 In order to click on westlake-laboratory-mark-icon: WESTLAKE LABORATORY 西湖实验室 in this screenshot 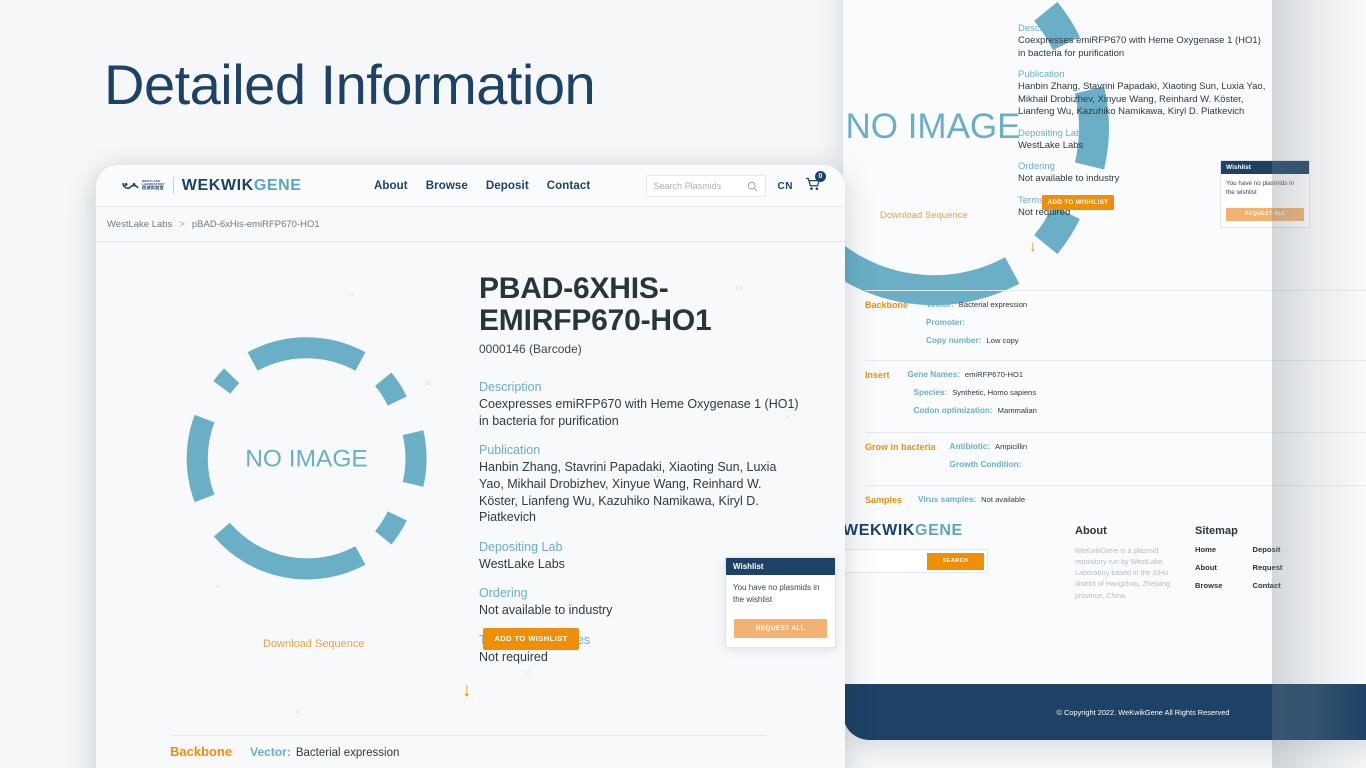, I will do `click(143, 186)`.